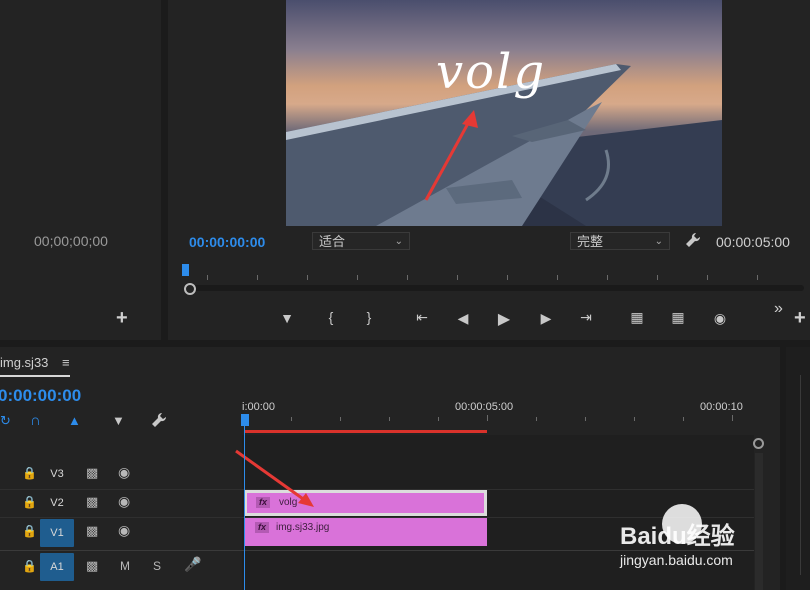  What do you see at coordinates (590, 241) in the screenshot?
I see `quality-dropdown-value: 完整` at bounding box center [590, 241].